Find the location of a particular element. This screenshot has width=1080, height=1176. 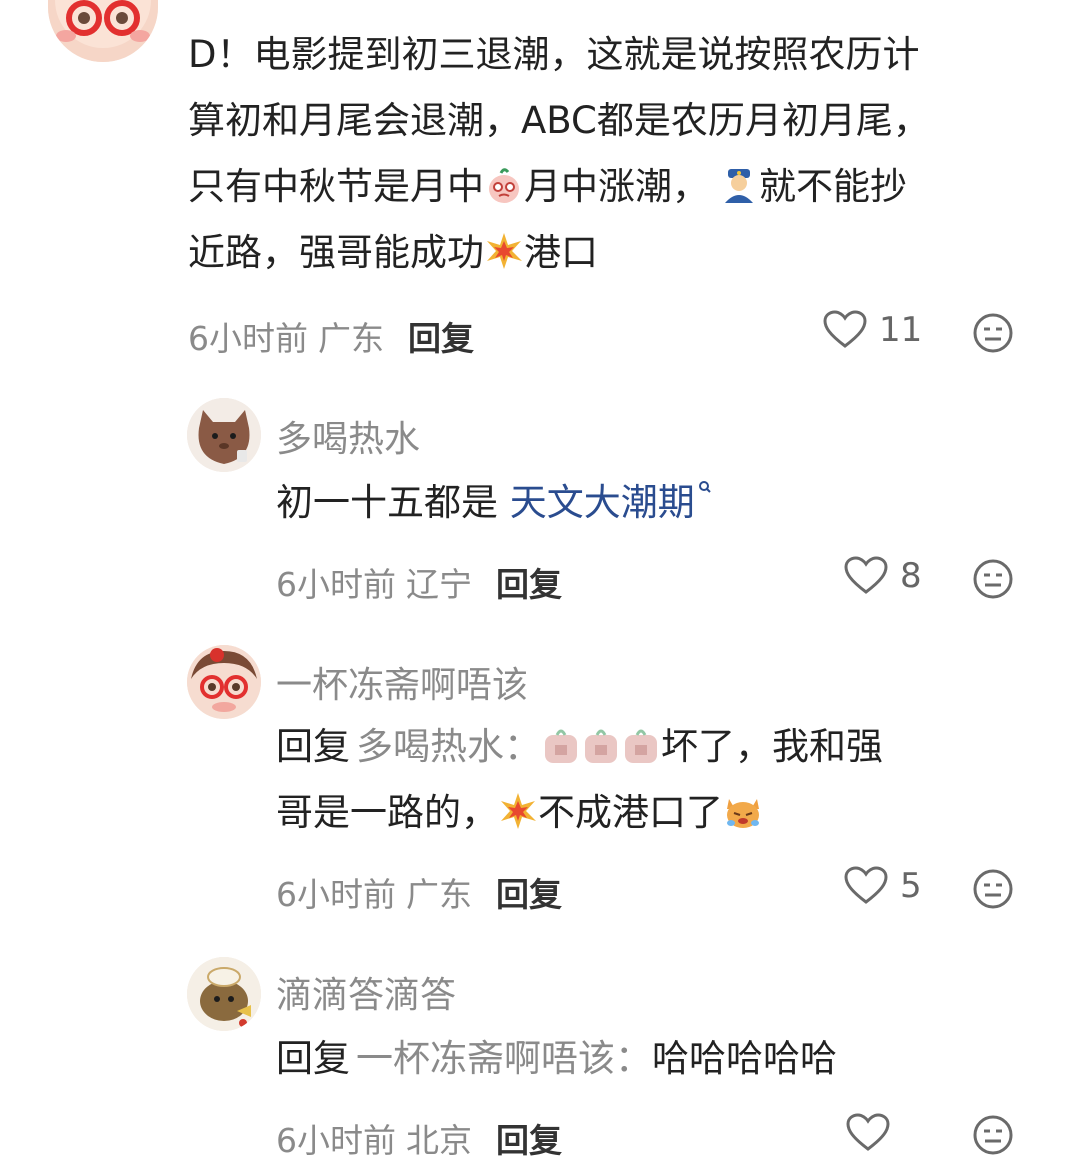

location: 北京 is located at coordinates (439, 1140).